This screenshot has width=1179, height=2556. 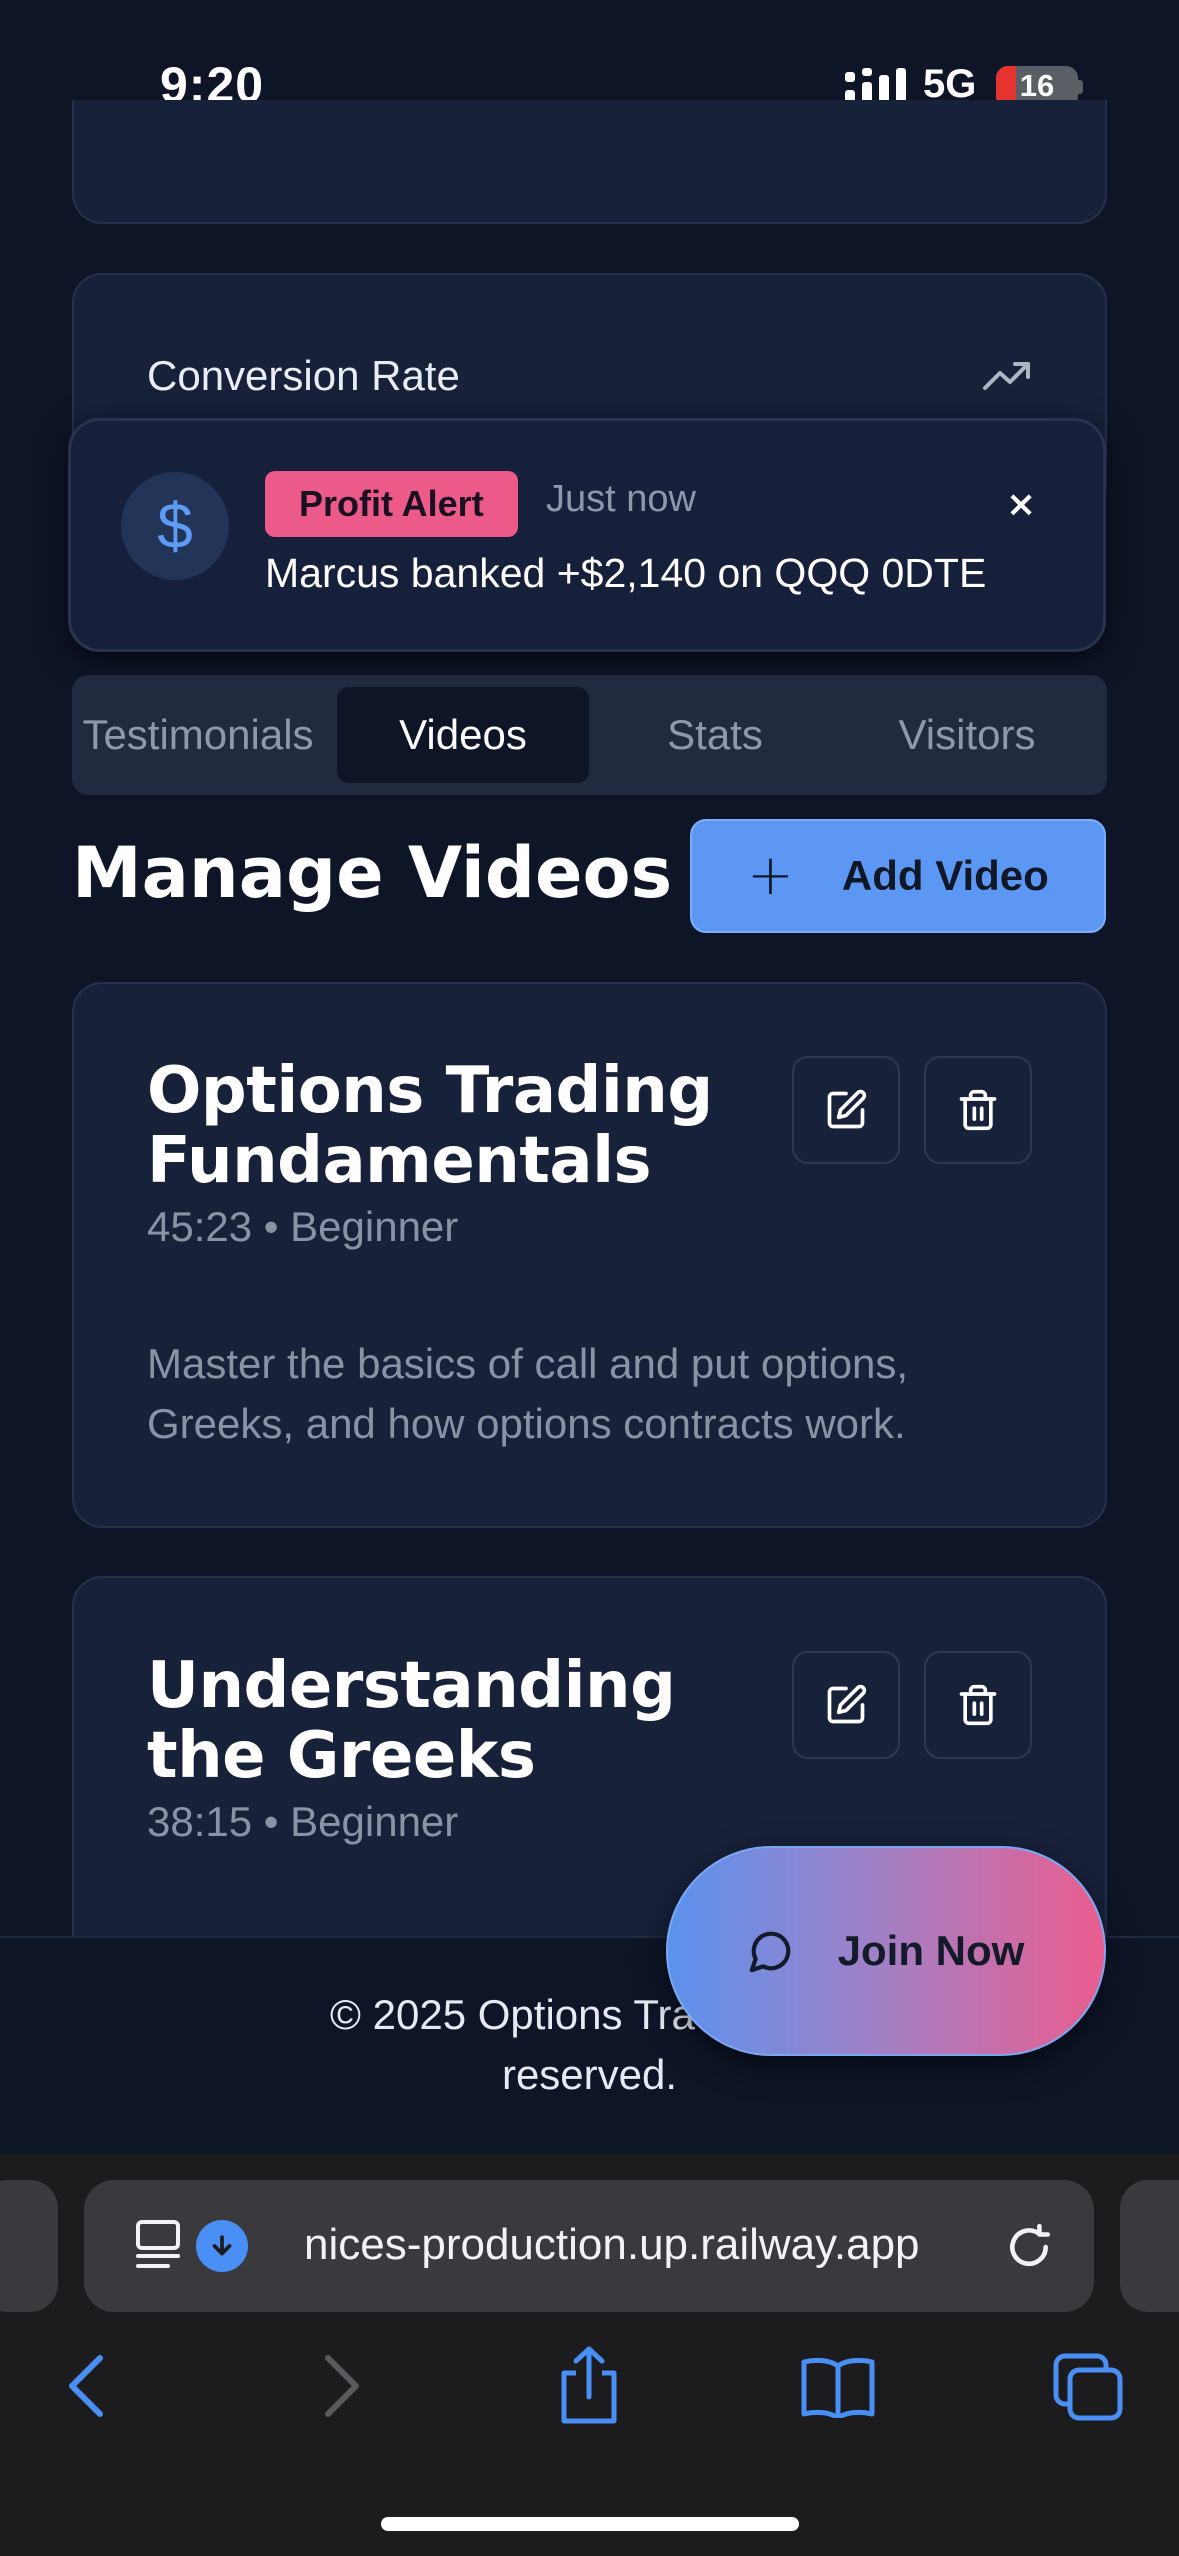 What do you see at coordinates (342, 2386) in the screenshot?
I see `forward-icon` at bounding box center [342, 2386].